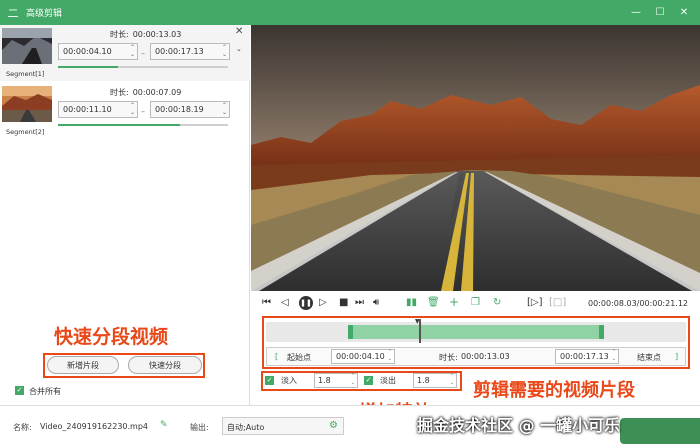 The width and height of the screenshot is (700, 448). Describe the element at coordinates (359, 302) in the screenshot. I see `skip-to-end-icon: ⏭` at that location.